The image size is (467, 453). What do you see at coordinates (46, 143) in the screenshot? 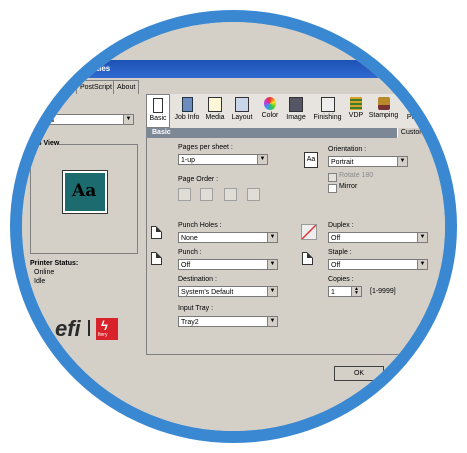
I see `job-view-label: ob View` at bounding box center [46, 143].